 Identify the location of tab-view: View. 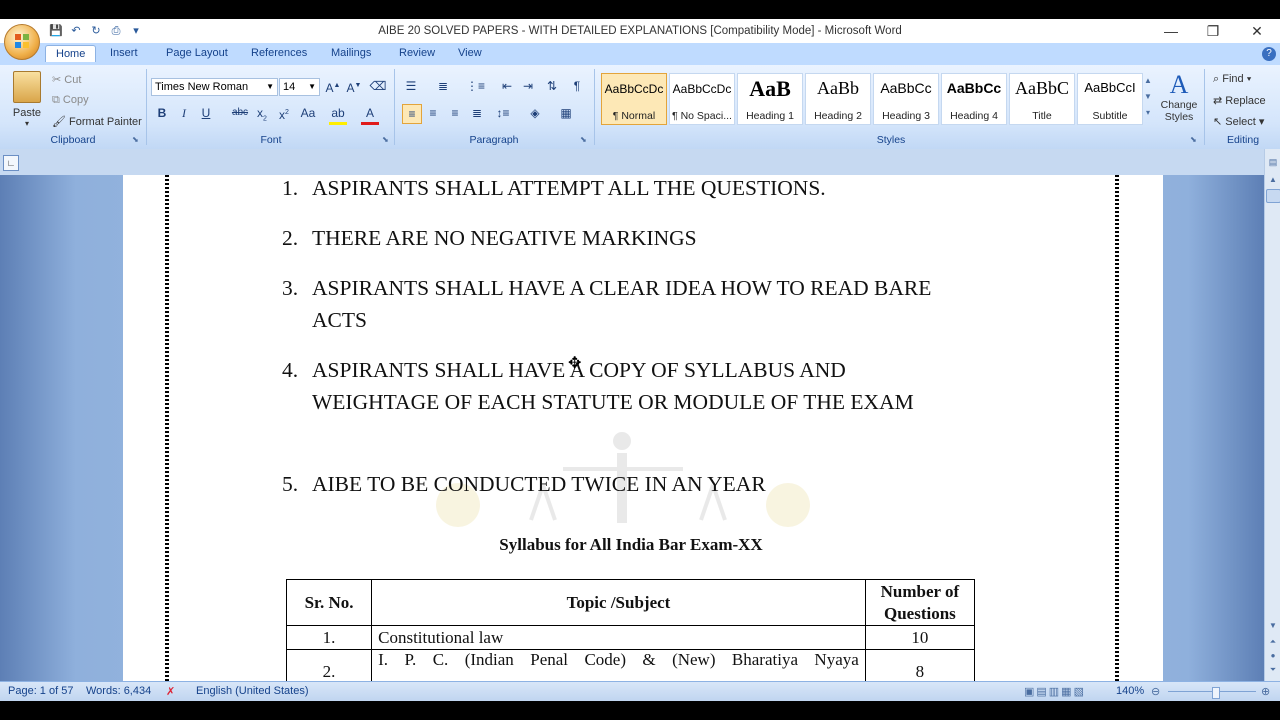
(470, 53).